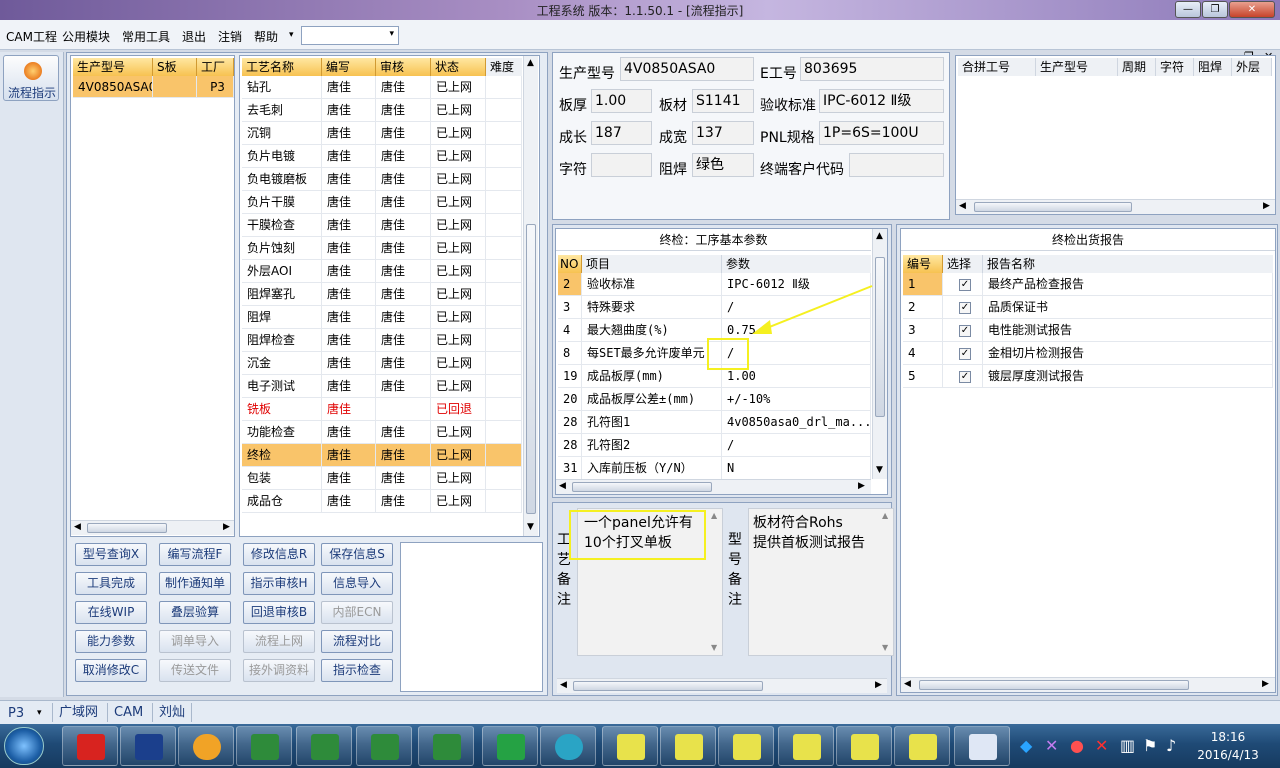 This screenshot has width=1280, height=768. Describe the element at coordinates (279, 583) in the screenshot. I see `action-button: 指示审核H` at that location.